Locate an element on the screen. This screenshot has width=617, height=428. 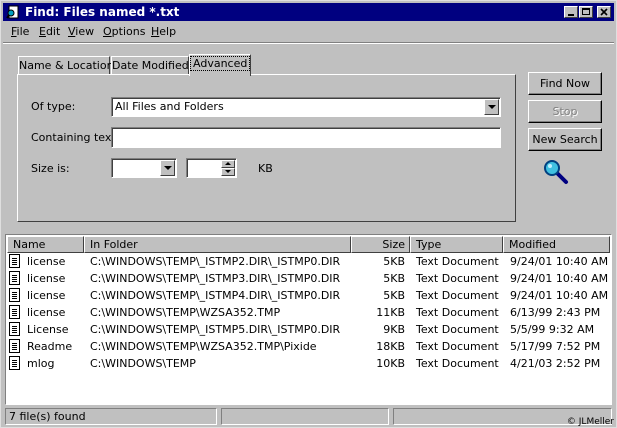
tab-name-location-label: Name & Location is located at coordinates (66, 65).